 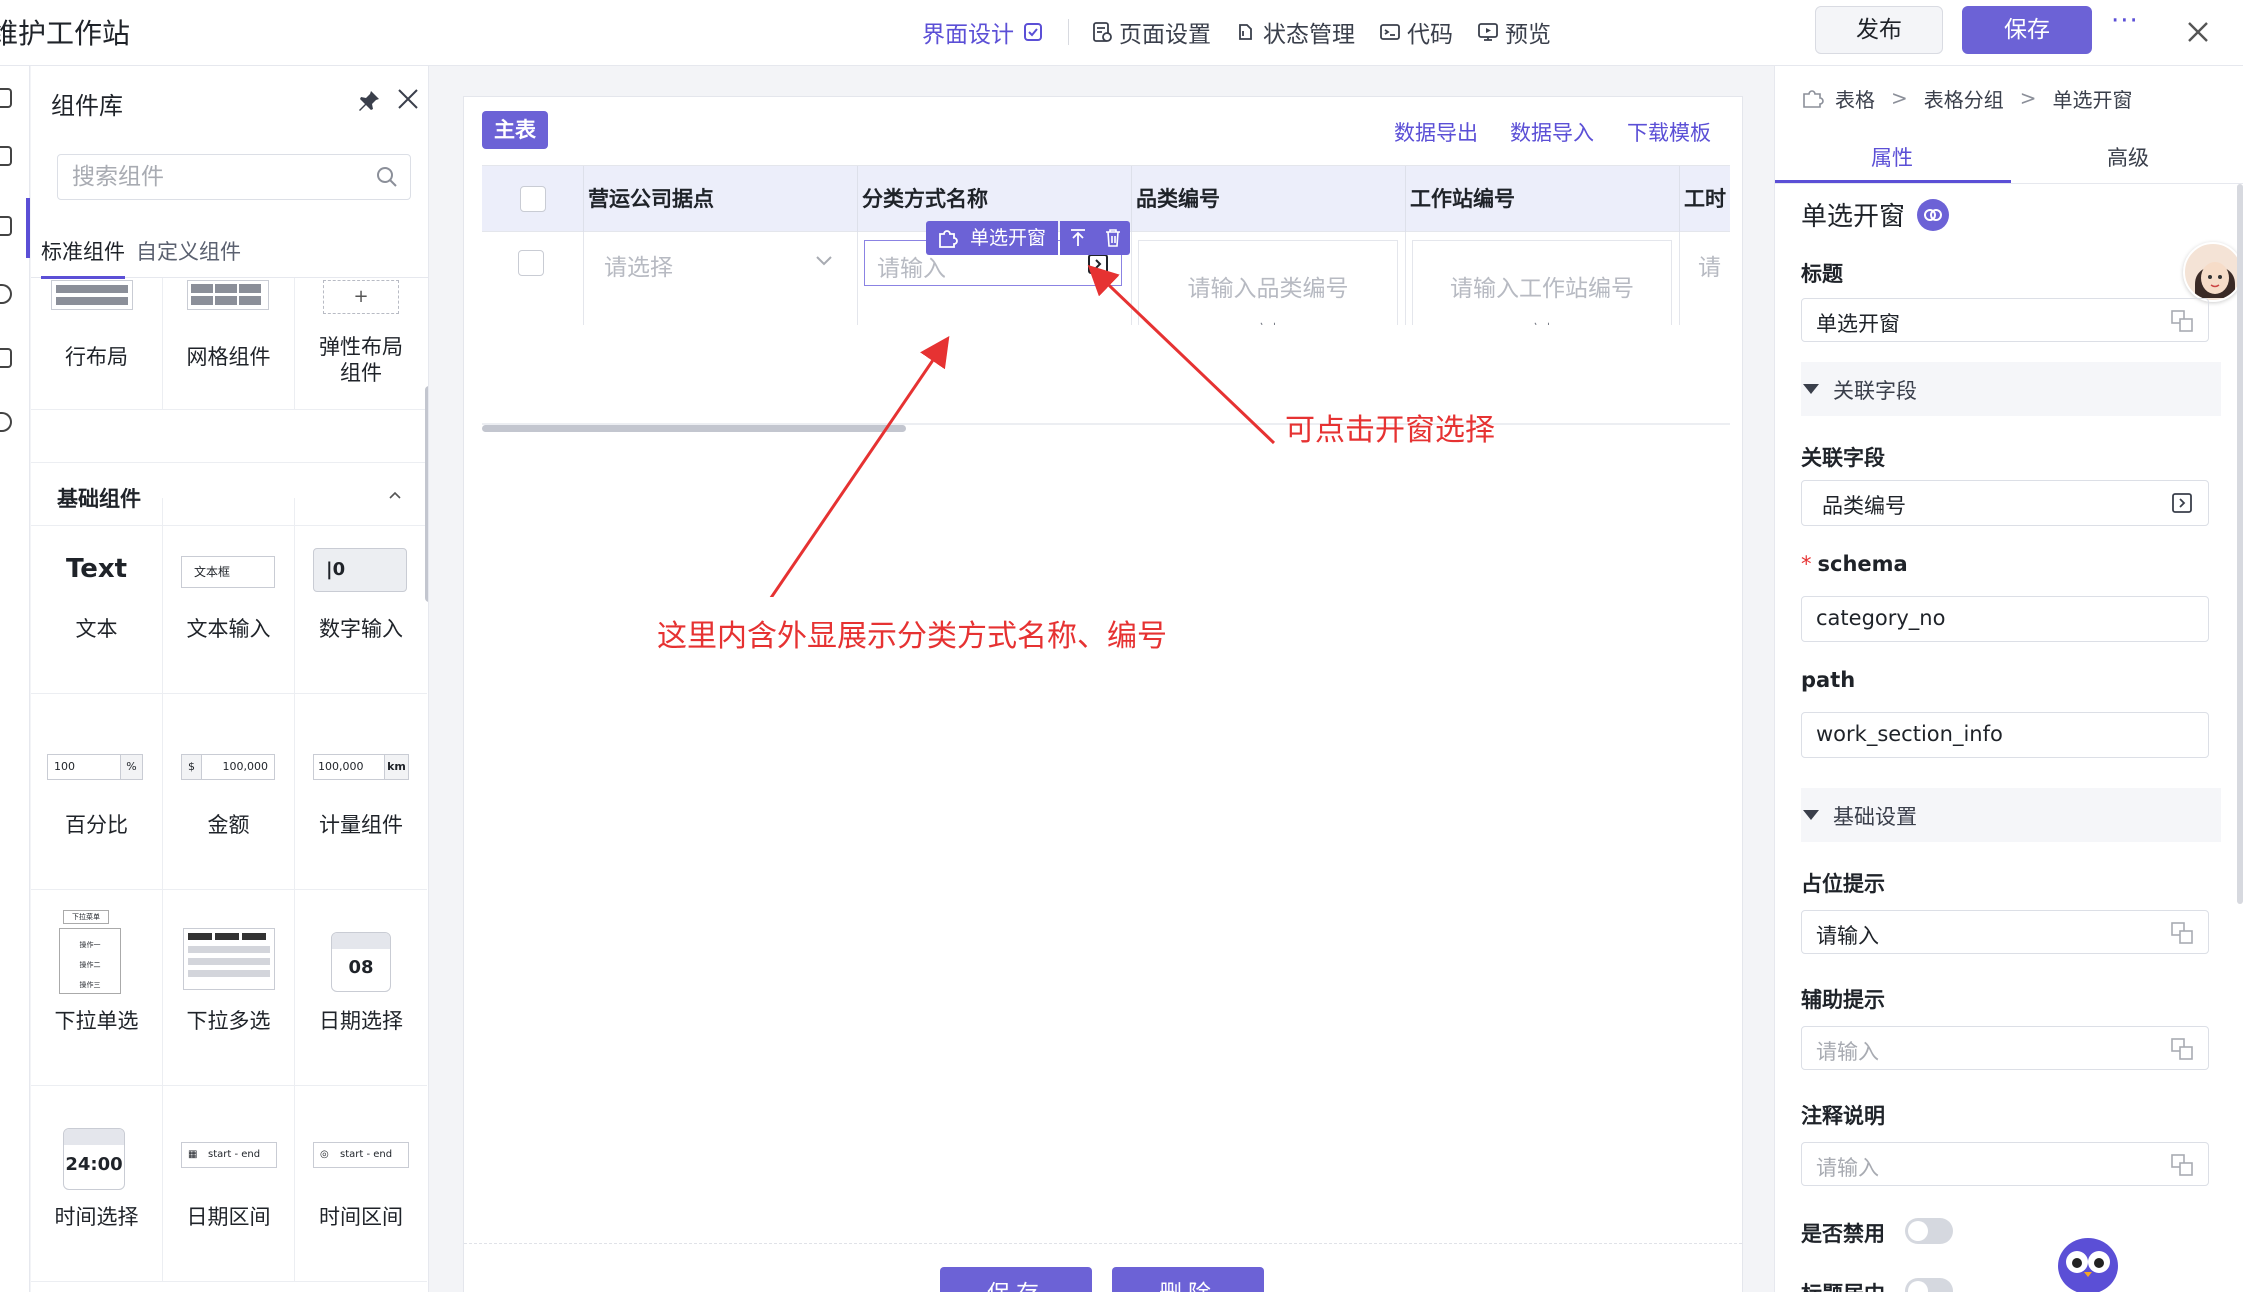 What do you see at coordinates (245, 766) in the screenshot?
I see `amount-preview-value: 100,000` at bounding box center [245, 766].